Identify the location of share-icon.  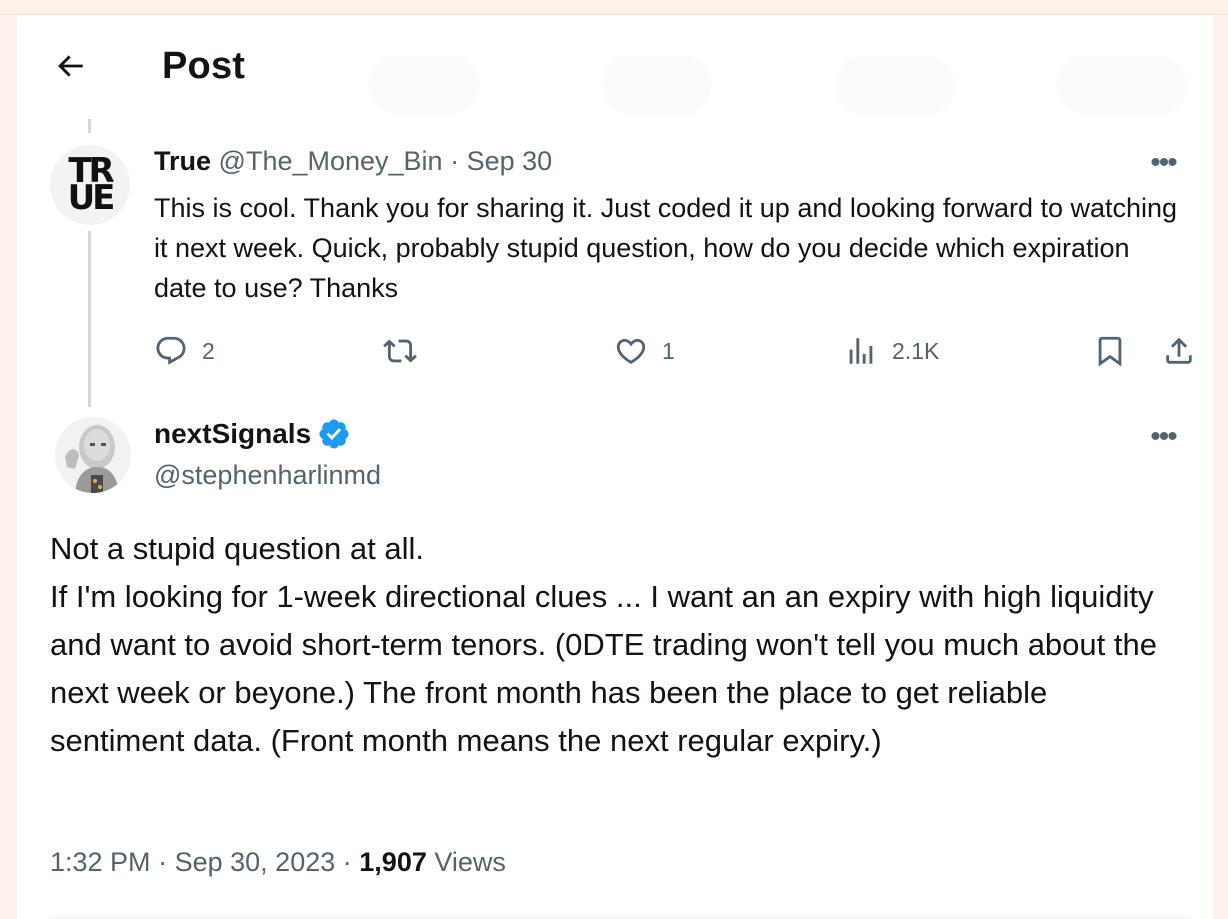
(1179, 350).